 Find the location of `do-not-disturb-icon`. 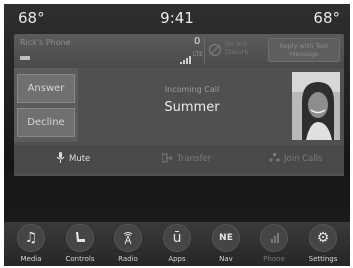

do-not-disturb-icon is located at coordinates (215, 51).